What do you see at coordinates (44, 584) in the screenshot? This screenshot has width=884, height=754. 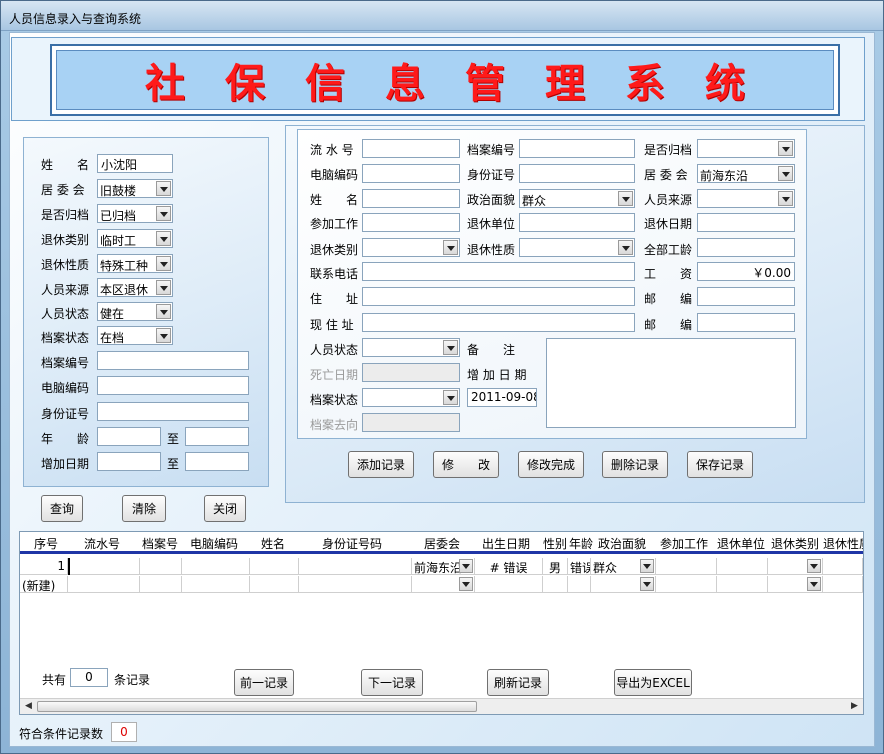 I see `new-row-index-cell: (新建)` at bounding box center [44, 584].